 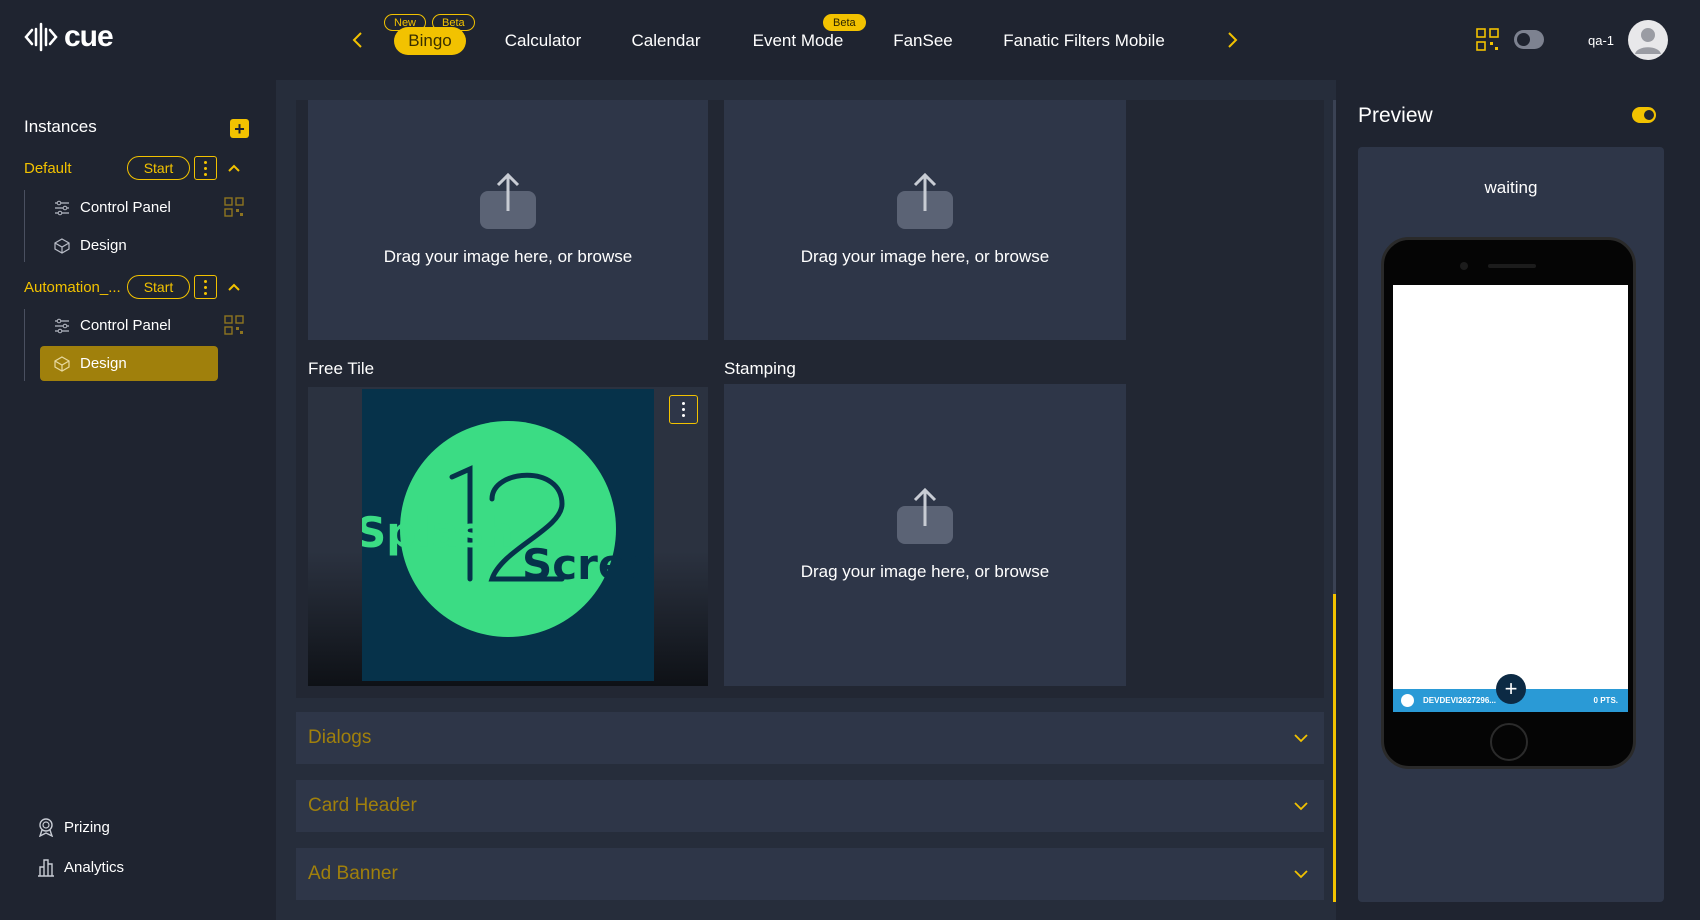 I want to click on cue-logo: cue, so click(x=69, y=37).